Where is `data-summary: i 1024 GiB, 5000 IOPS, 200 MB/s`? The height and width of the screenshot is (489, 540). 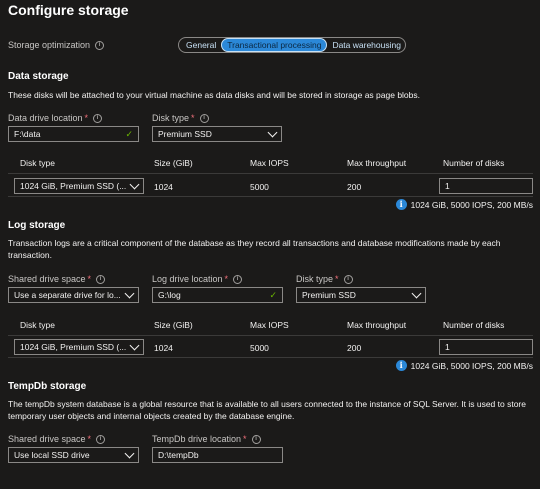 data-summary: i 1024 GiB, 5000 IOPS, 200 MB/s is located at coordinates (464, 204).